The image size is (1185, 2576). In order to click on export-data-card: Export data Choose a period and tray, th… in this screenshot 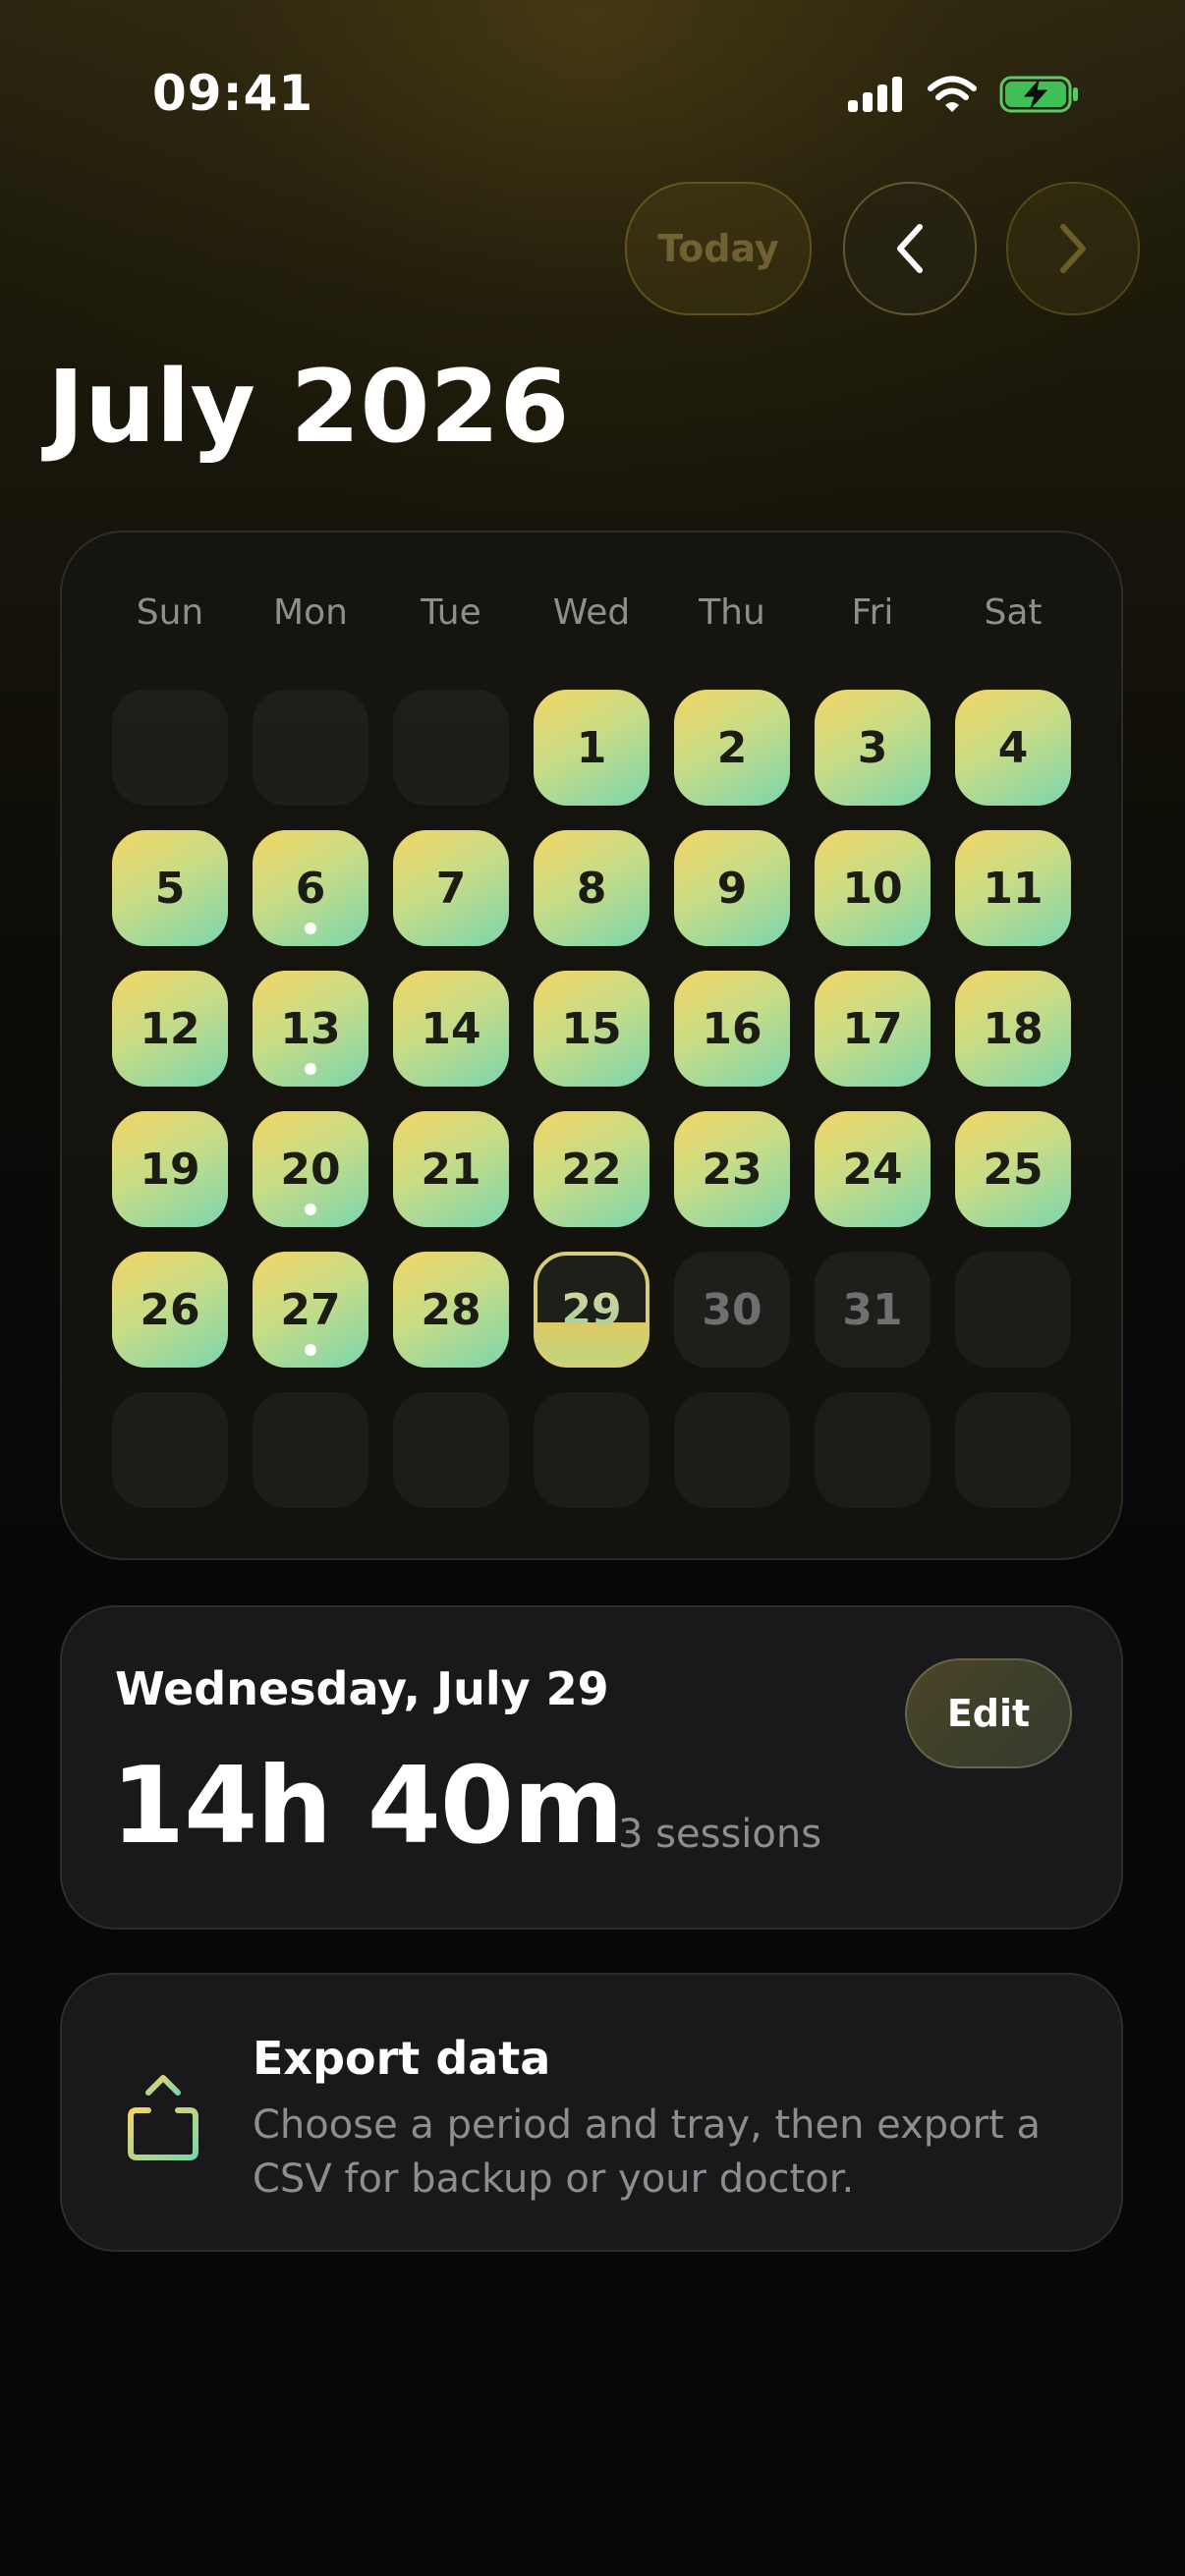, I will do `click(592, 2112)`.